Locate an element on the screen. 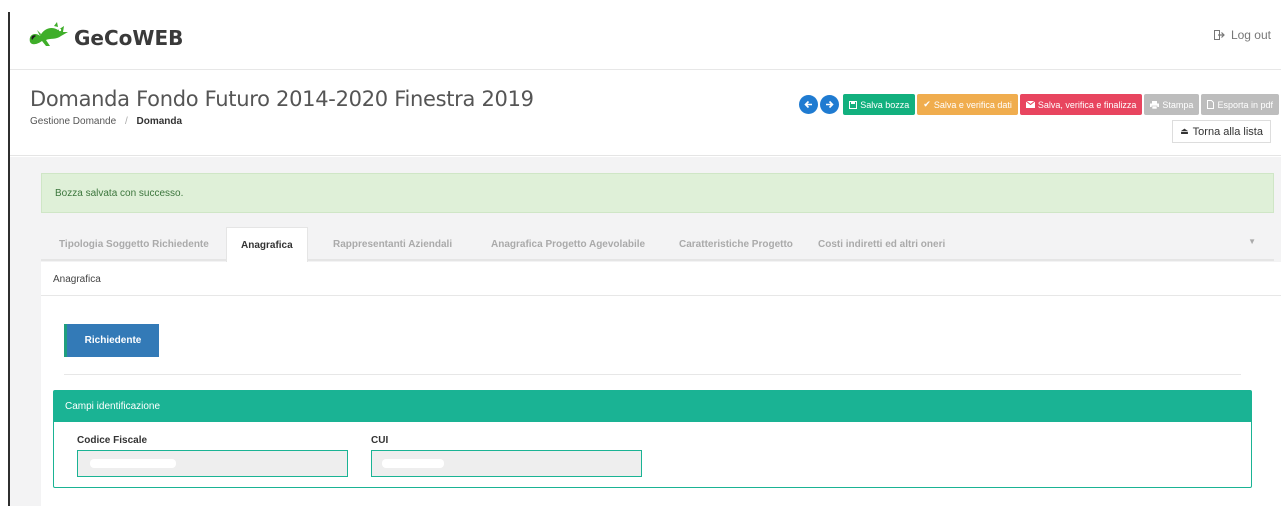 This screenshot has height=506, width=1281. alert-message: Bozza salvata con successo. is located at coordinates (119, 193).